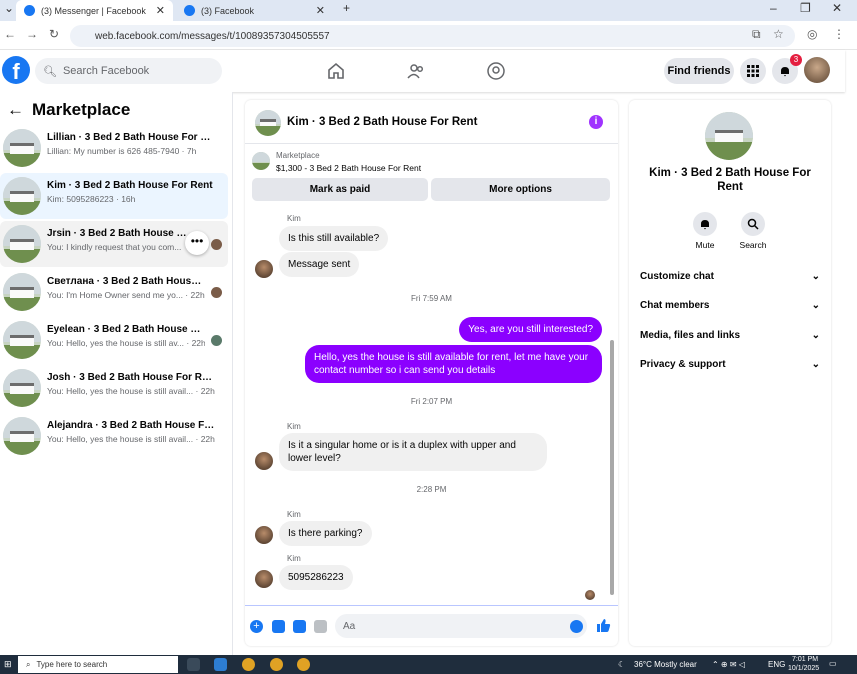  I want to click on profile-icon: ◎, so click(812, 34).